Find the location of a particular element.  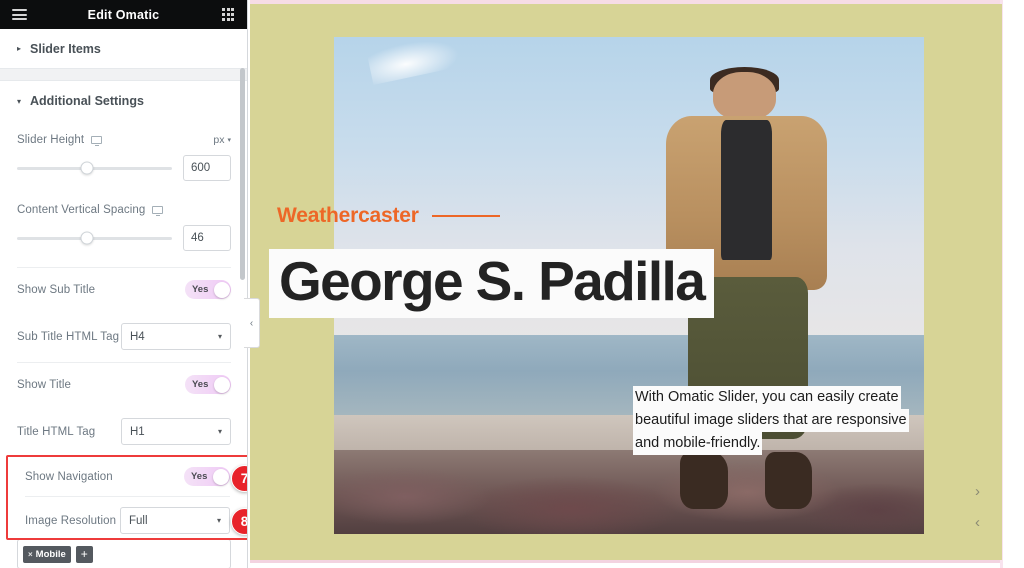

panel-title: Edit Omatic is located at coordinates (123, 14).